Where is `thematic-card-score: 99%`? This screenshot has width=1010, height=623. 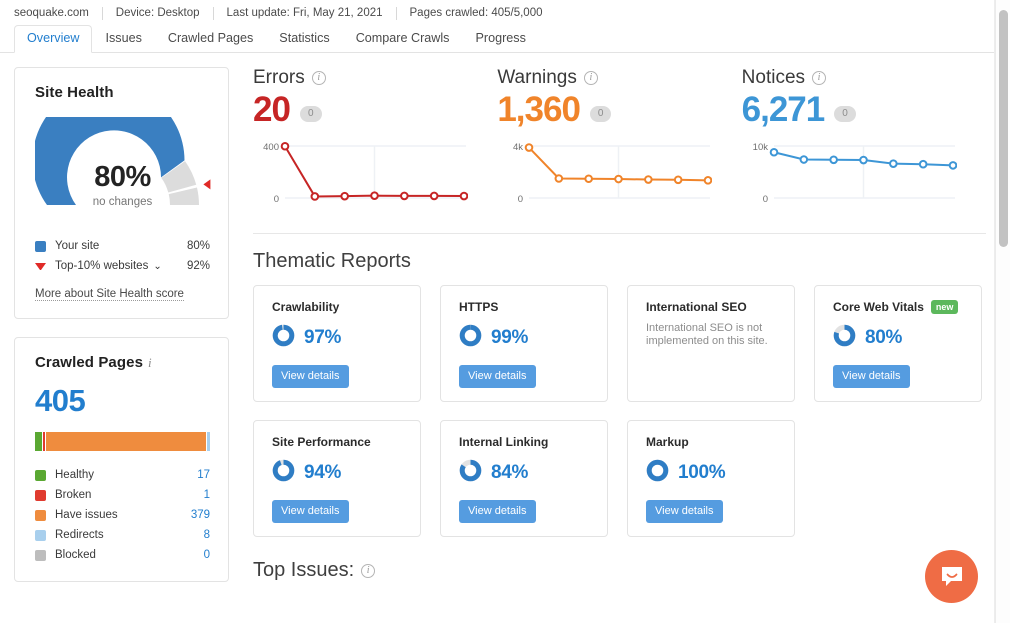 thematic-card-score: 99% is located at coordinates (526, 338).